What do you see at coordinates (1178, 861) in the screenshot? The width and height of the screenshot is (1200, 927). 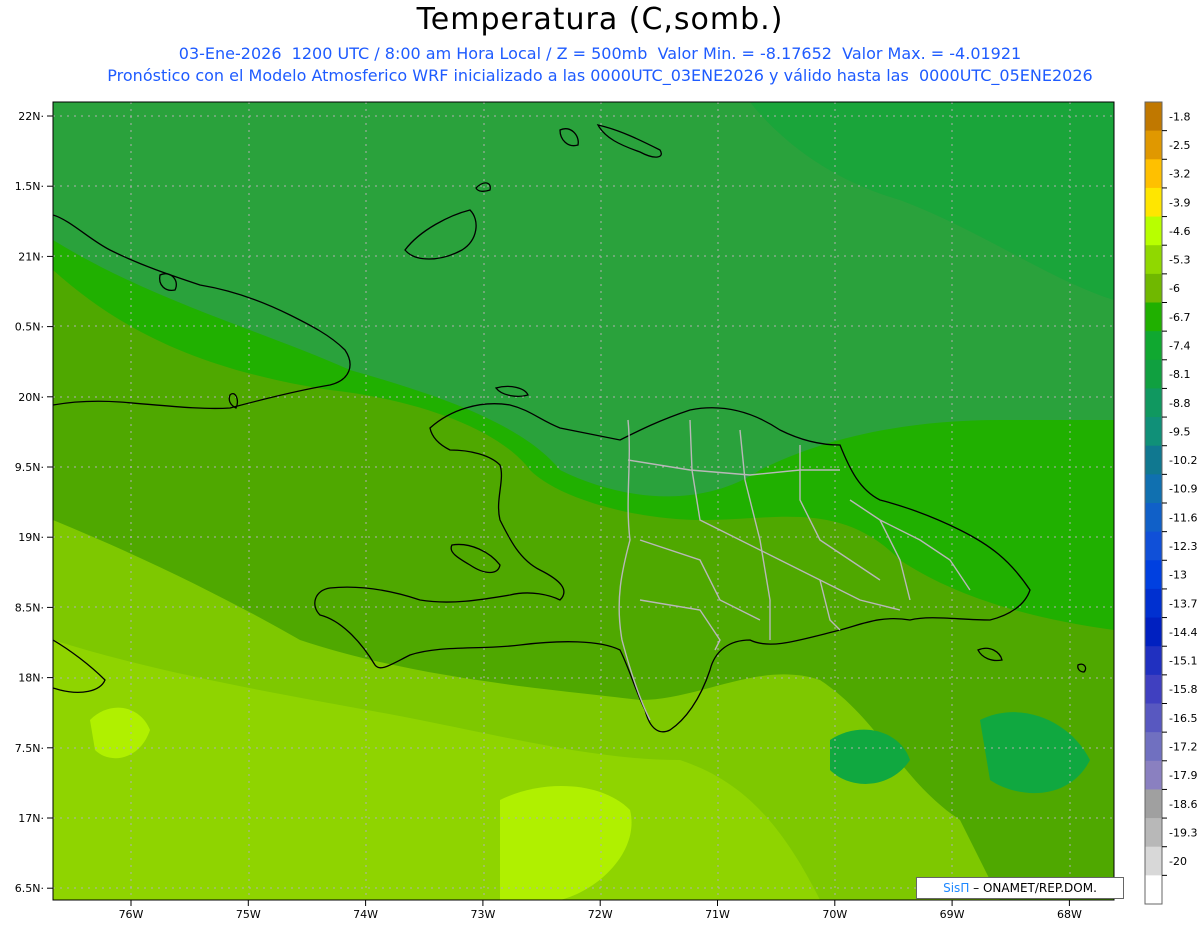 I see `colorbar-label: -20` at bounding box center [1178, 861].